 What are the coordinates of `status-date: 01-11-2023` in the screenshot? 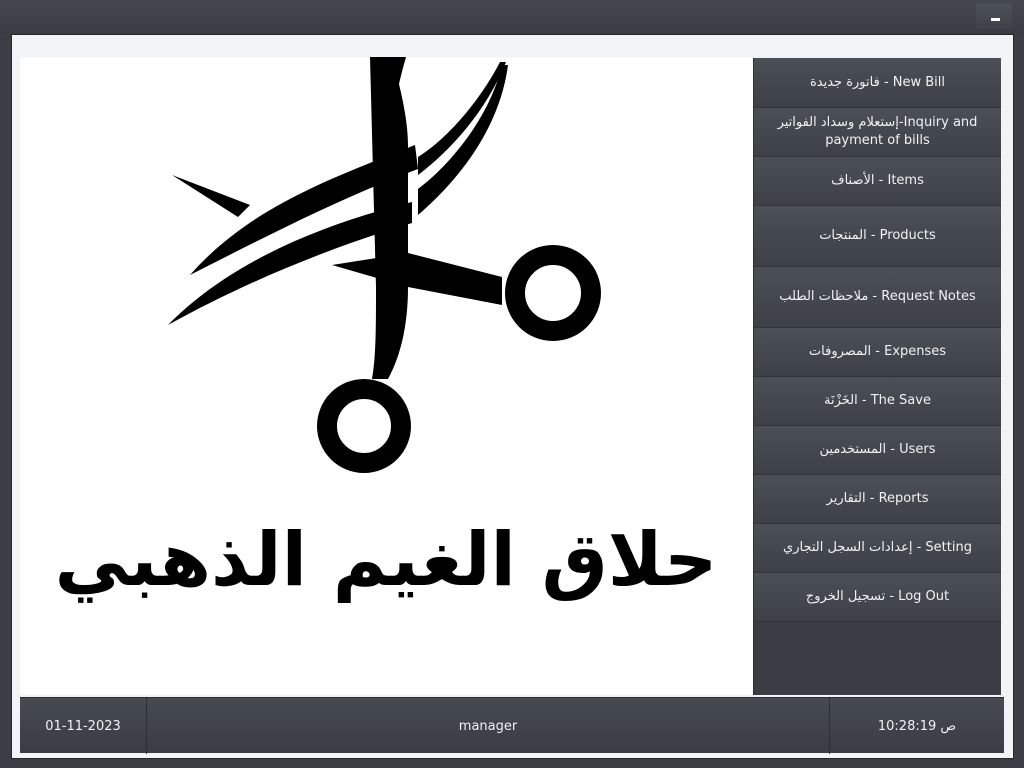 It's located at (83, 726).